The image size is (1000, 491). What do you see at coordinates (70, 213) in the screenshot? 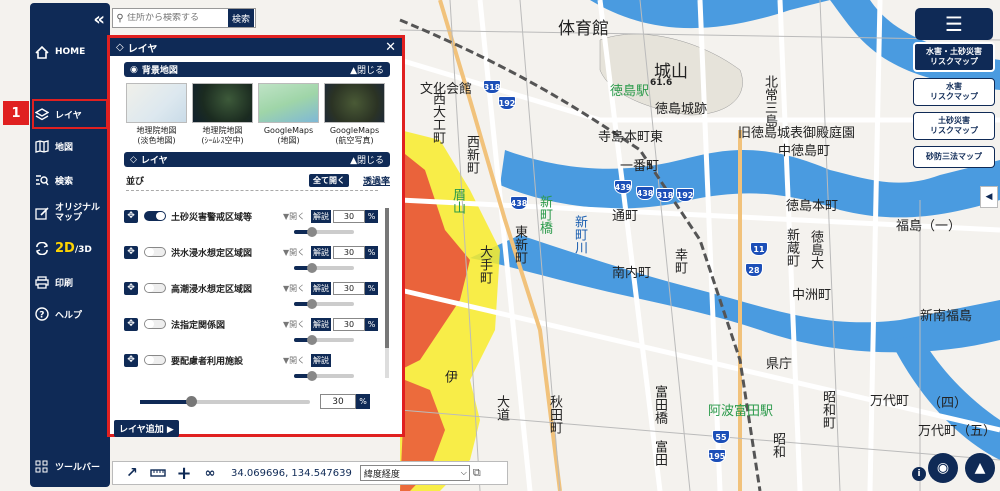
I see `nav-original-map: オリジナル マップ` at bounding box center [70, 213].